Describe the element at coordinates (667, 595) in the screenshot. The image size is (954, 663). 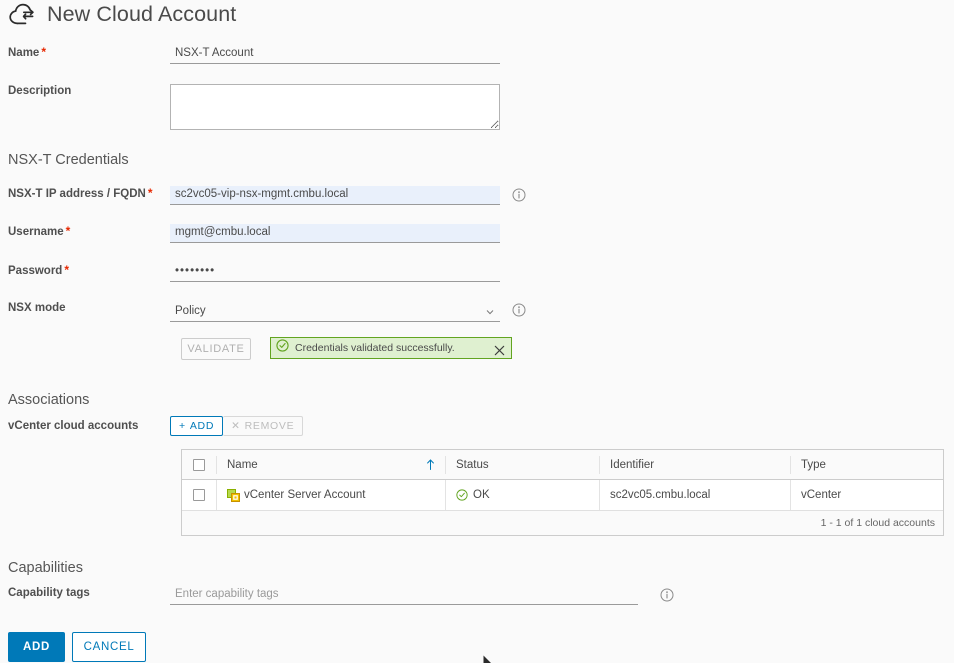
I see `capability-tags-info-icon` at that location.